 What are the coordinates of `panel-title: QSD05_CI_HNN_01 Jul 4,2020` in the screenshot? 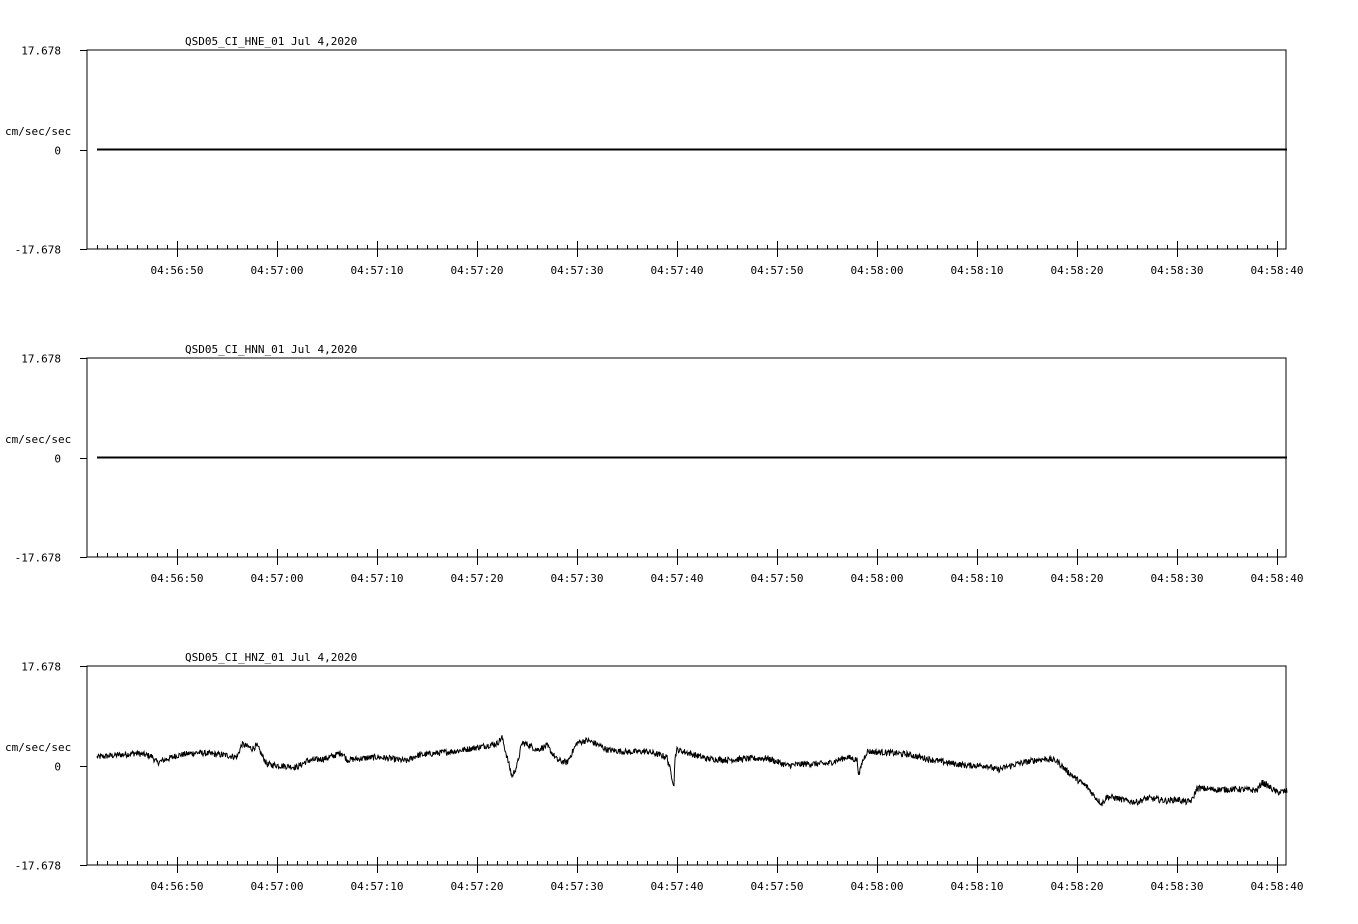 It's located at (271, 349).